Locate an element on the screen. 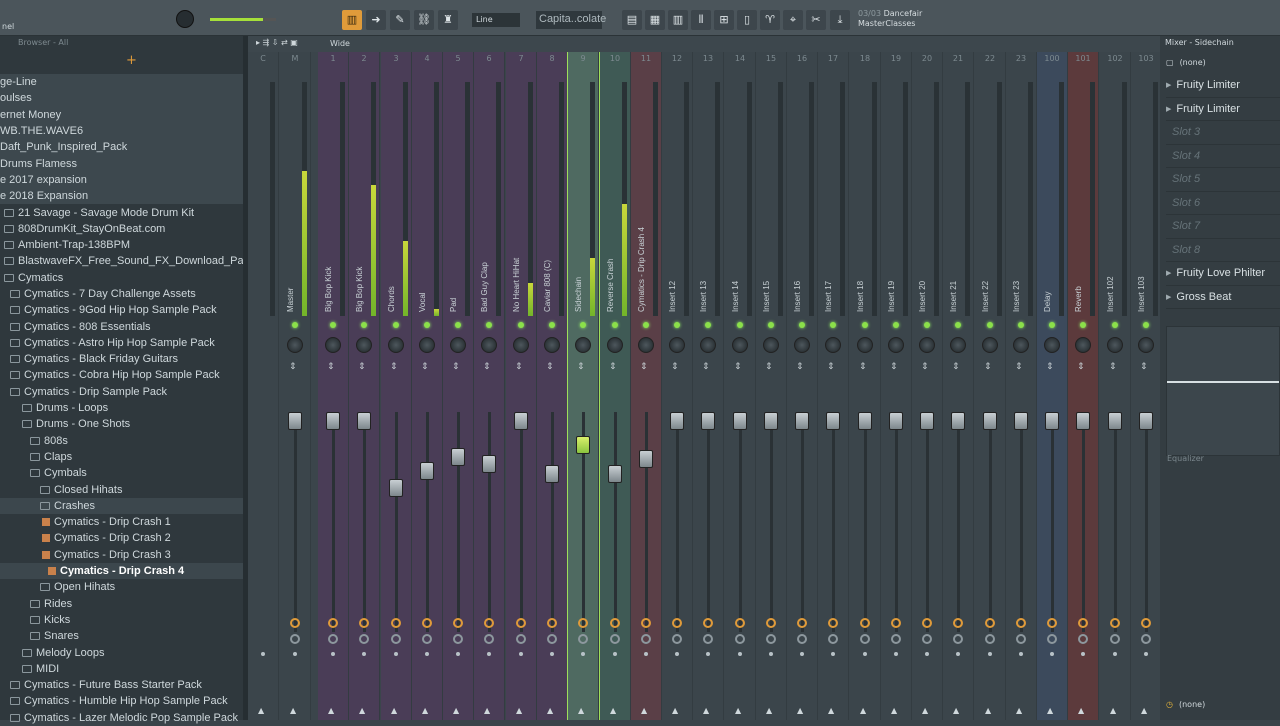  browser-item: oulses is located at coordinates (121, 98).